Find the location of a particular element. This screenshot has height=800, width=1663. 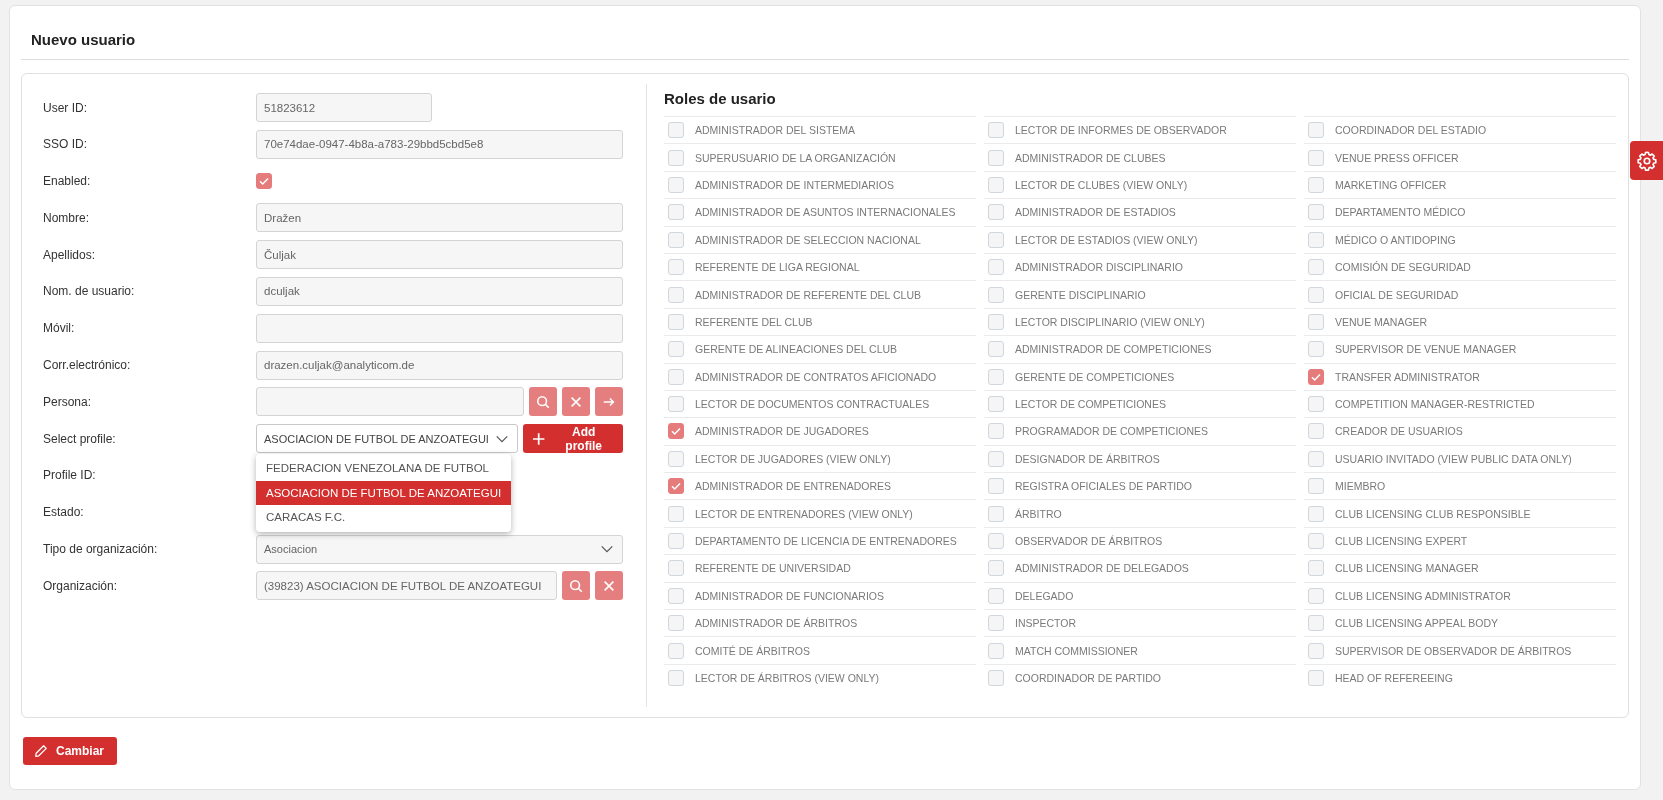

input-field: Dražen is located at coordinates (439, 218).